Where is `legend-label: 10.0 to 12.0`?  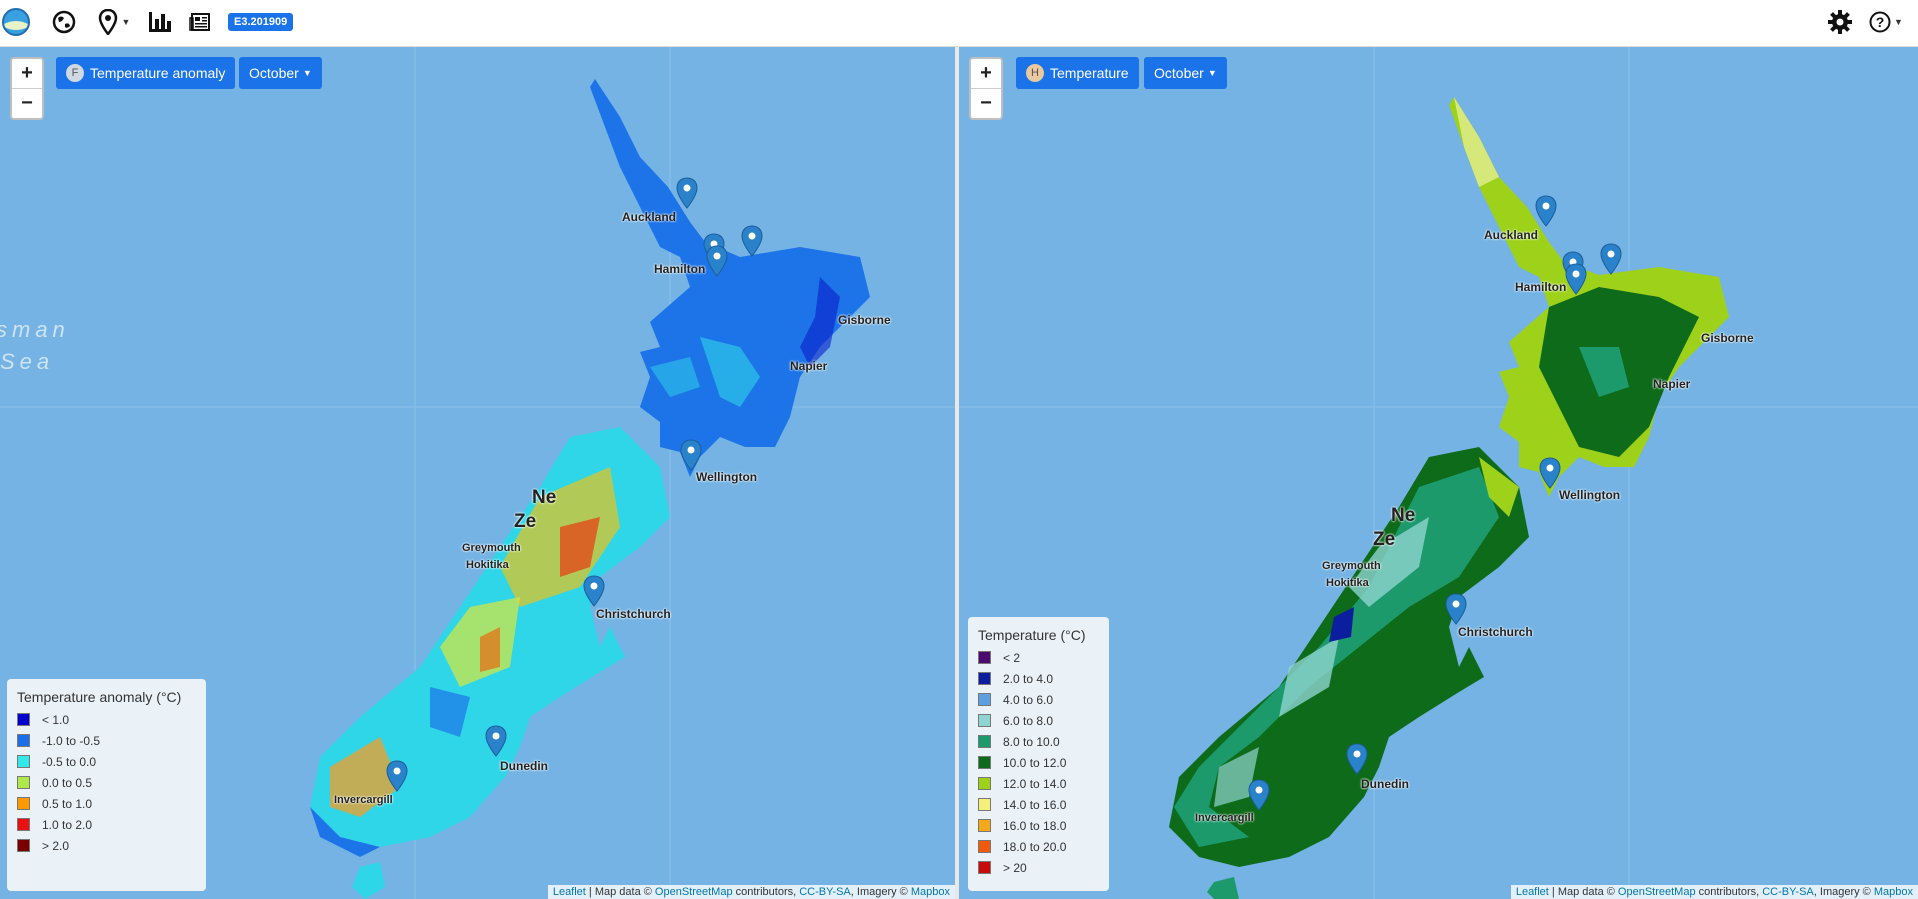
legend-label: 10.0 to 12.0 is located at coordinates (1035, 762).